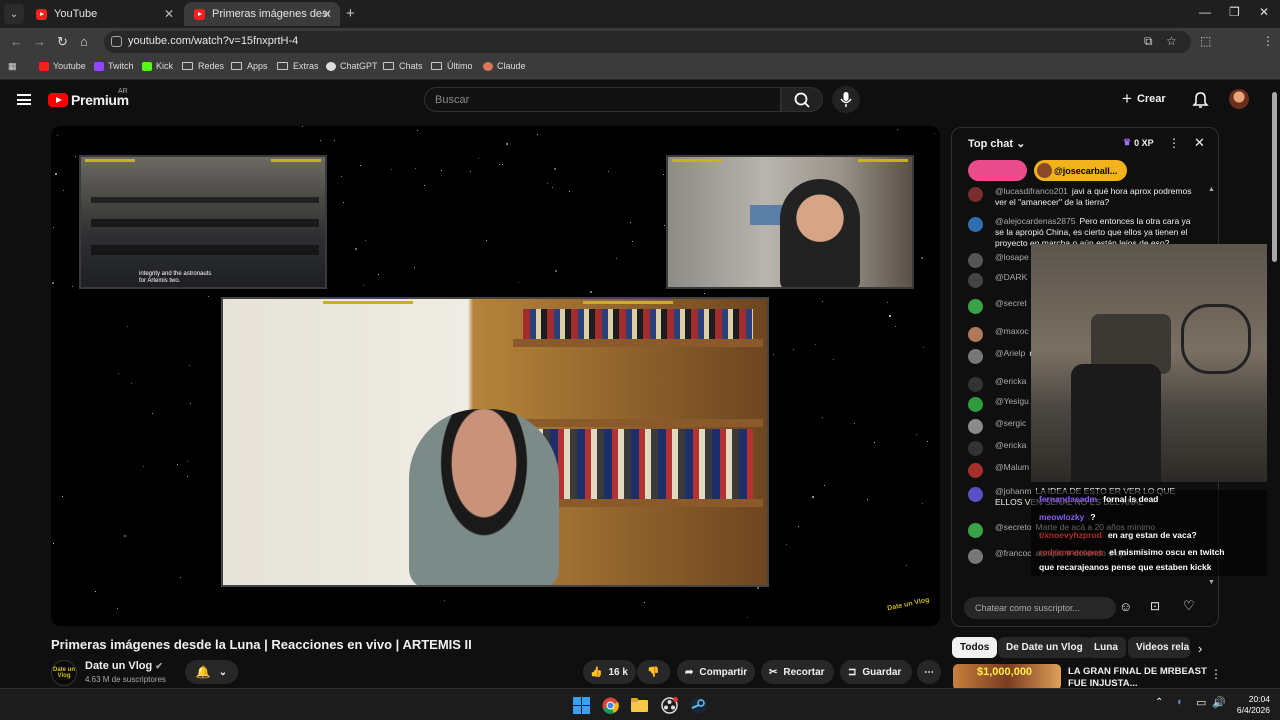  Describe the element at coordinates (157, 66) in the screenshot. I see `bookmark-kick: Kick` at that location.